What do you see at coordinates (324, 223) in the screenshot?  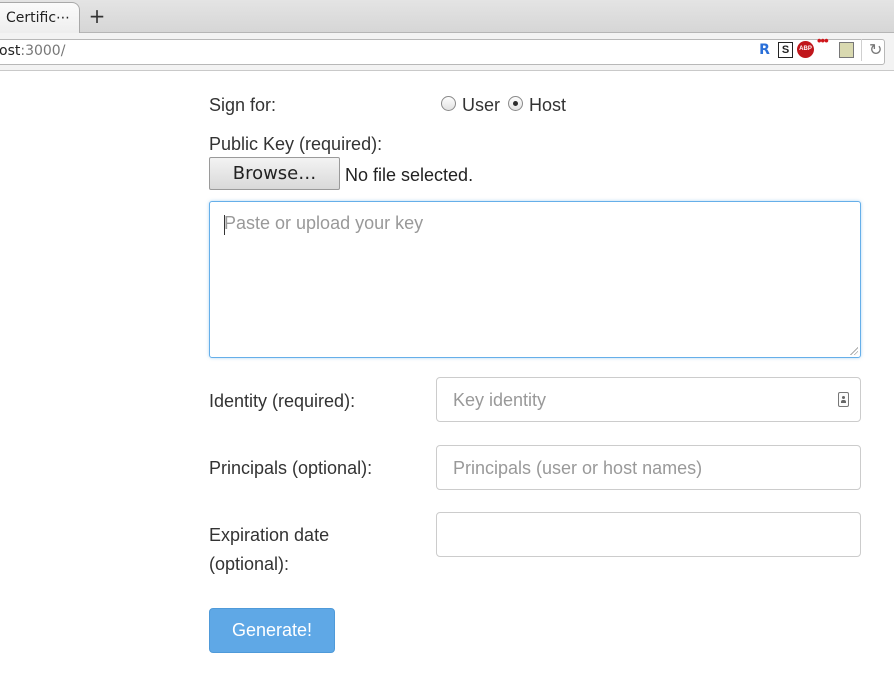 I see `key-placeholder: Paste or upload your key` at bounding box center [324, 223].